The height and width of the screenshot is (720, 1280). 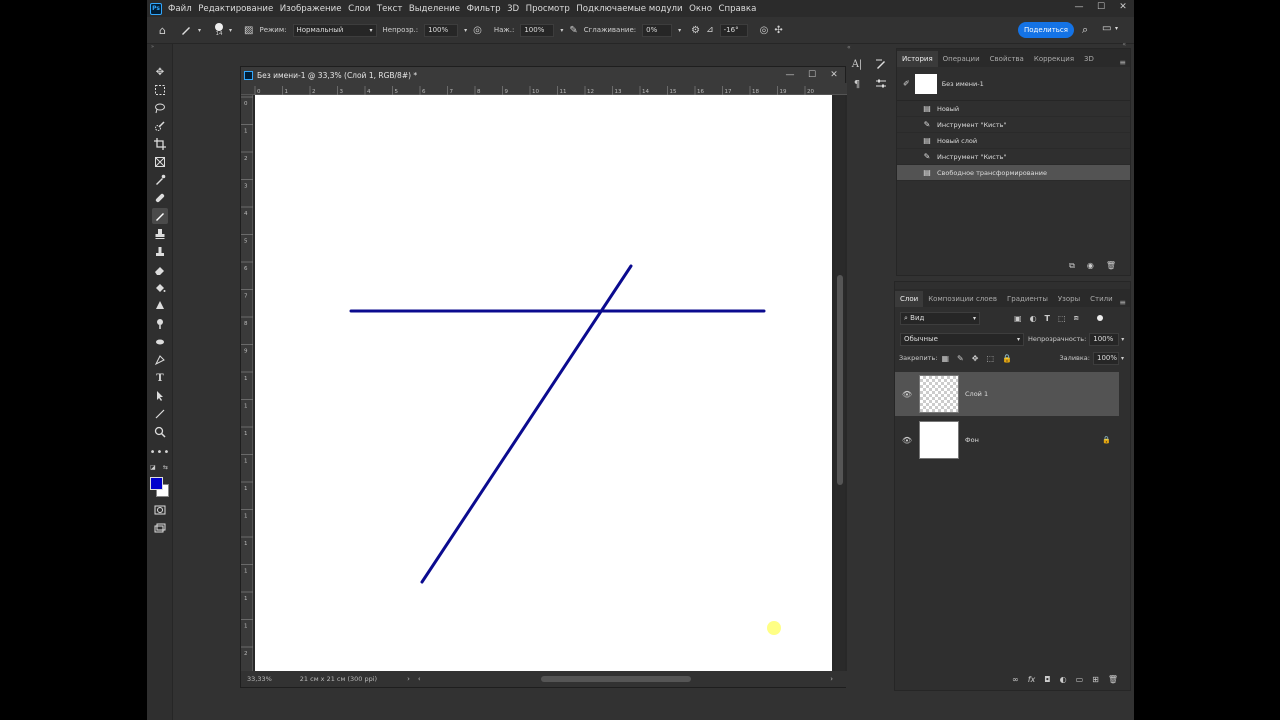 What do you see at coordinates (1013, 84) in the screenshot?
I see `history-snapshot: ✐ Без имени-1` at bounding box center [1013, 84].